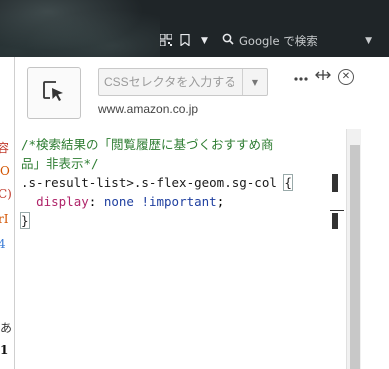  I want to click on indent-token, so click(28, 201).